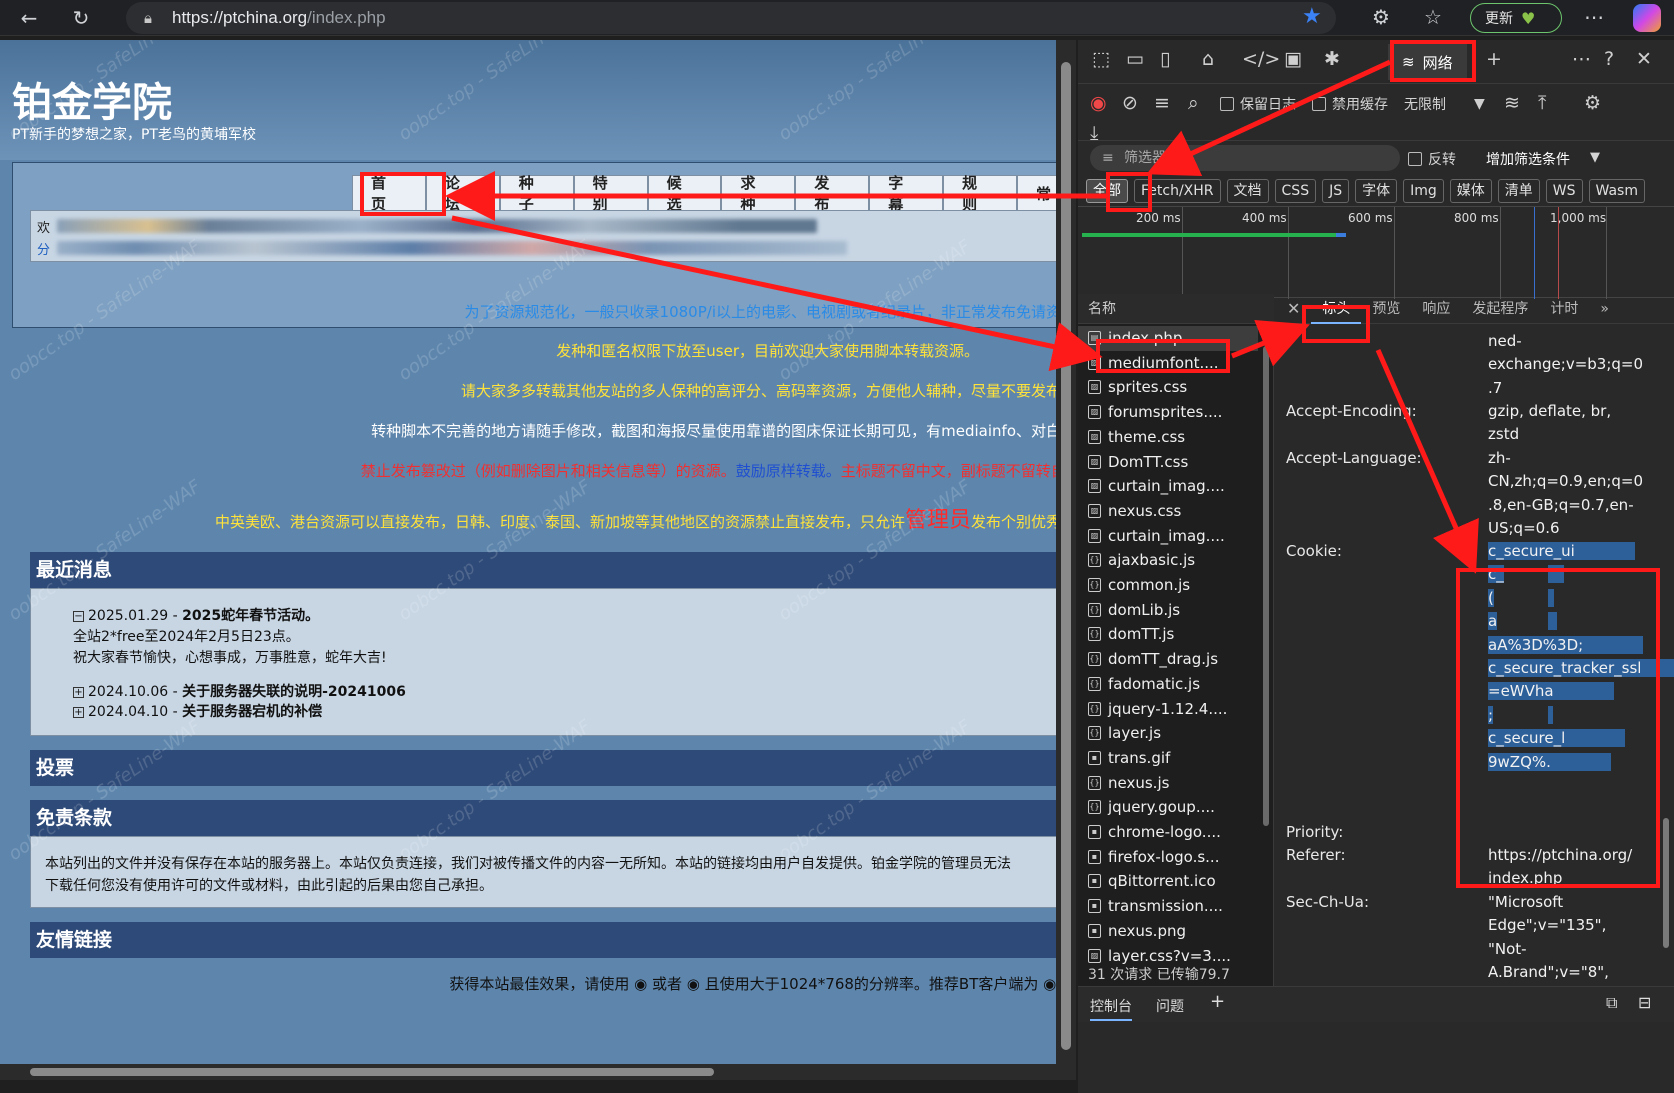 The image size is (1674, 1093). I want to click on disable-cache-checkbox: 禁用缓存, so click(1350, 104).